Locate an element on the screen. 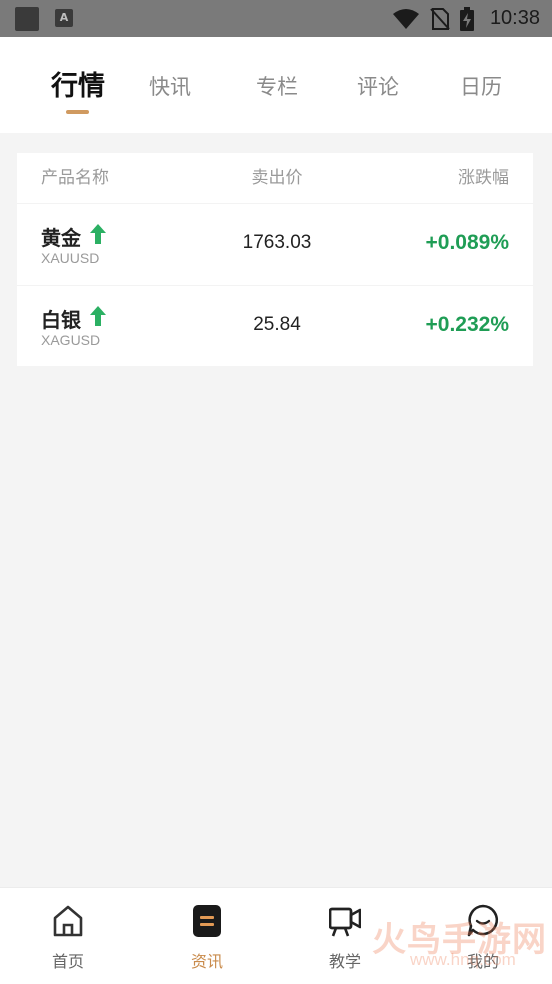 Image resolution: width=552 pixels, height=984 pixels. table-row-gold: 黄金 XAUUSD 1763.03 +0.089% is located at coordinates (275, 244).